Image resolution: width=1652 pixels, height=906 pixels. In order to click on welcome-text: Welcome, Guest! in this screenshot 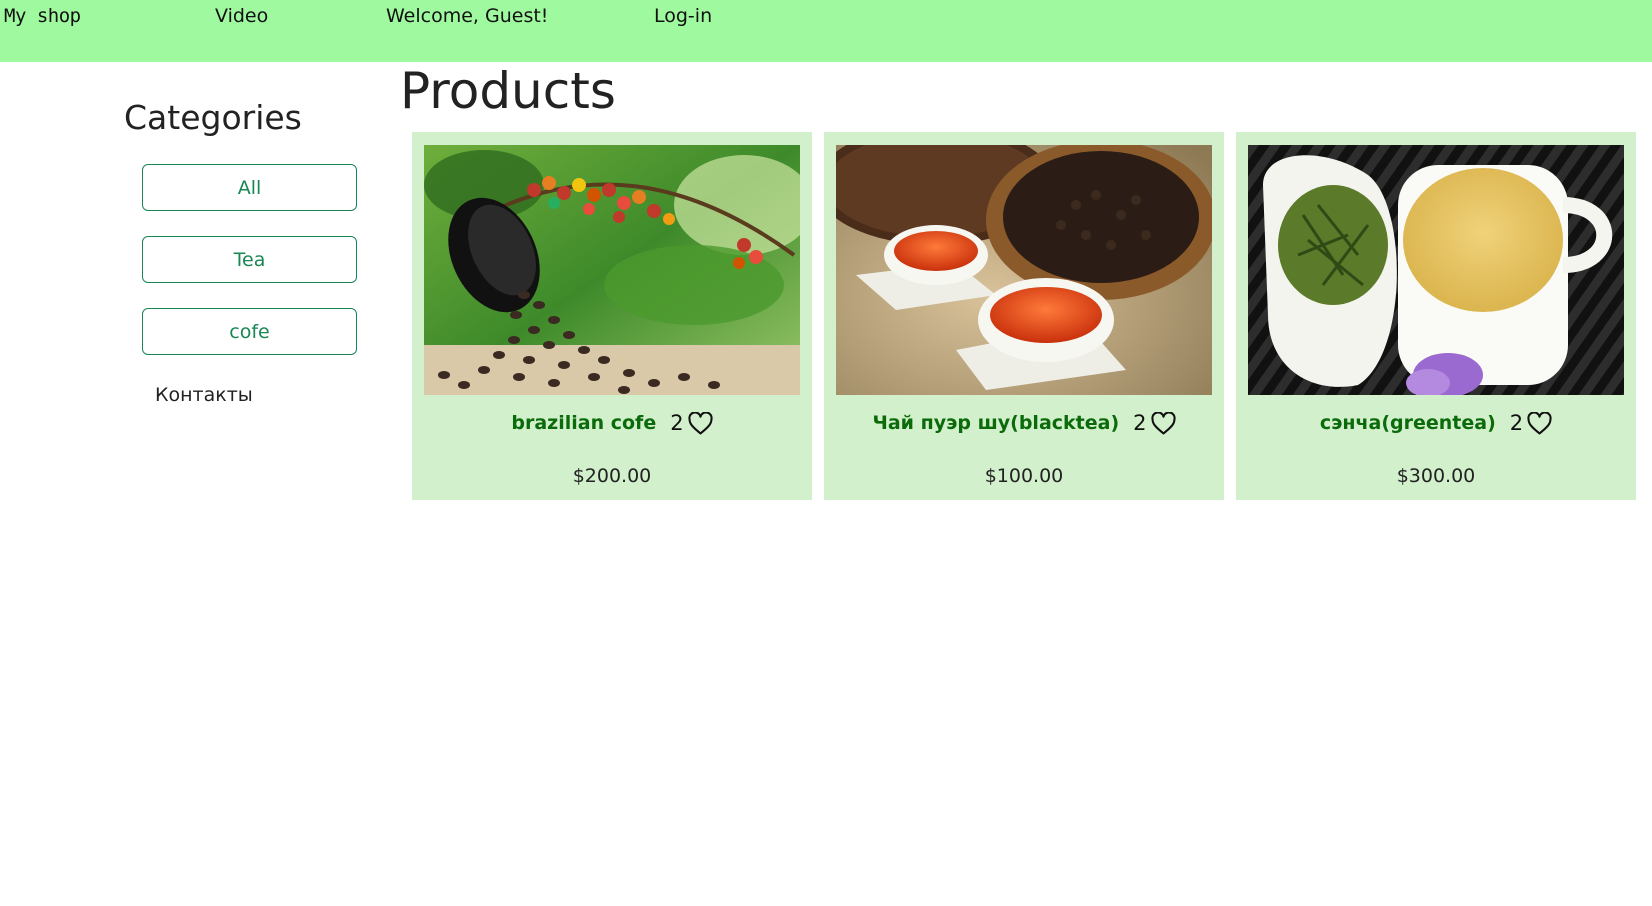, I will do `click(467, 16)`.